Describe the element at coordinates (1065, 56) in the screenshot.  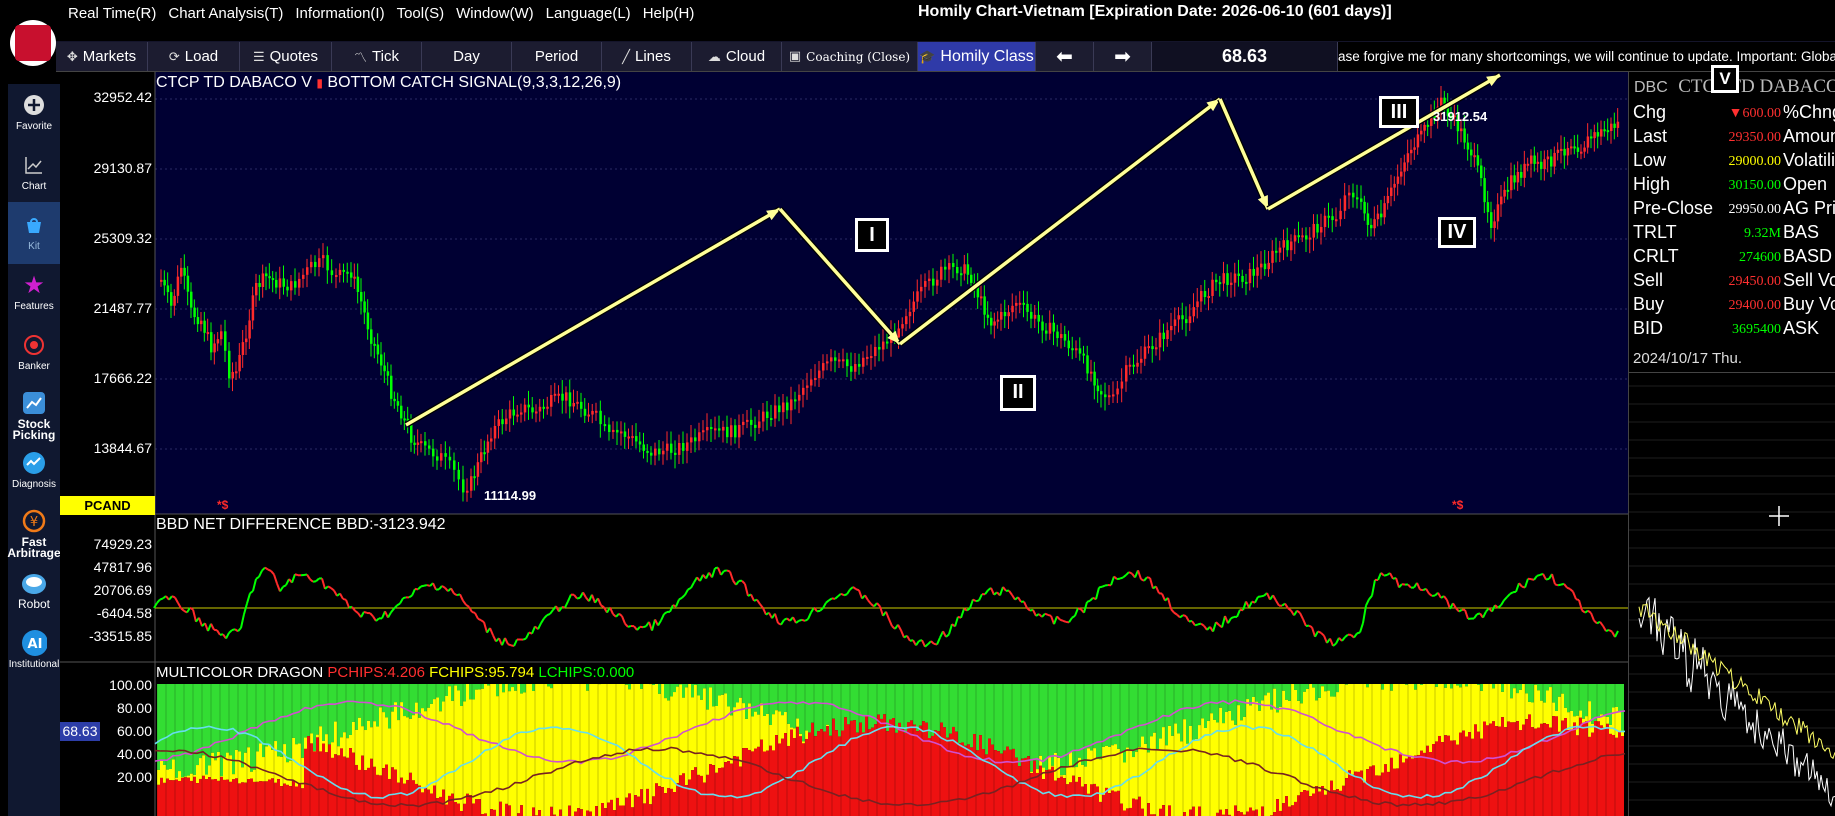
I see `back-arrow-button: ⬅` at that location.